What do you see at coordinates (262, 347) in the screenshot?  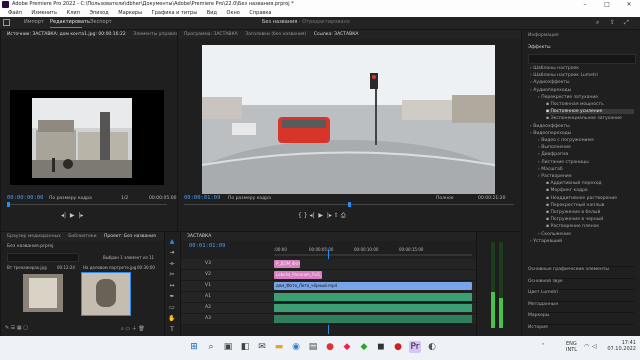 I see `chat-icon: ✉` at bounding box center [262, 347].